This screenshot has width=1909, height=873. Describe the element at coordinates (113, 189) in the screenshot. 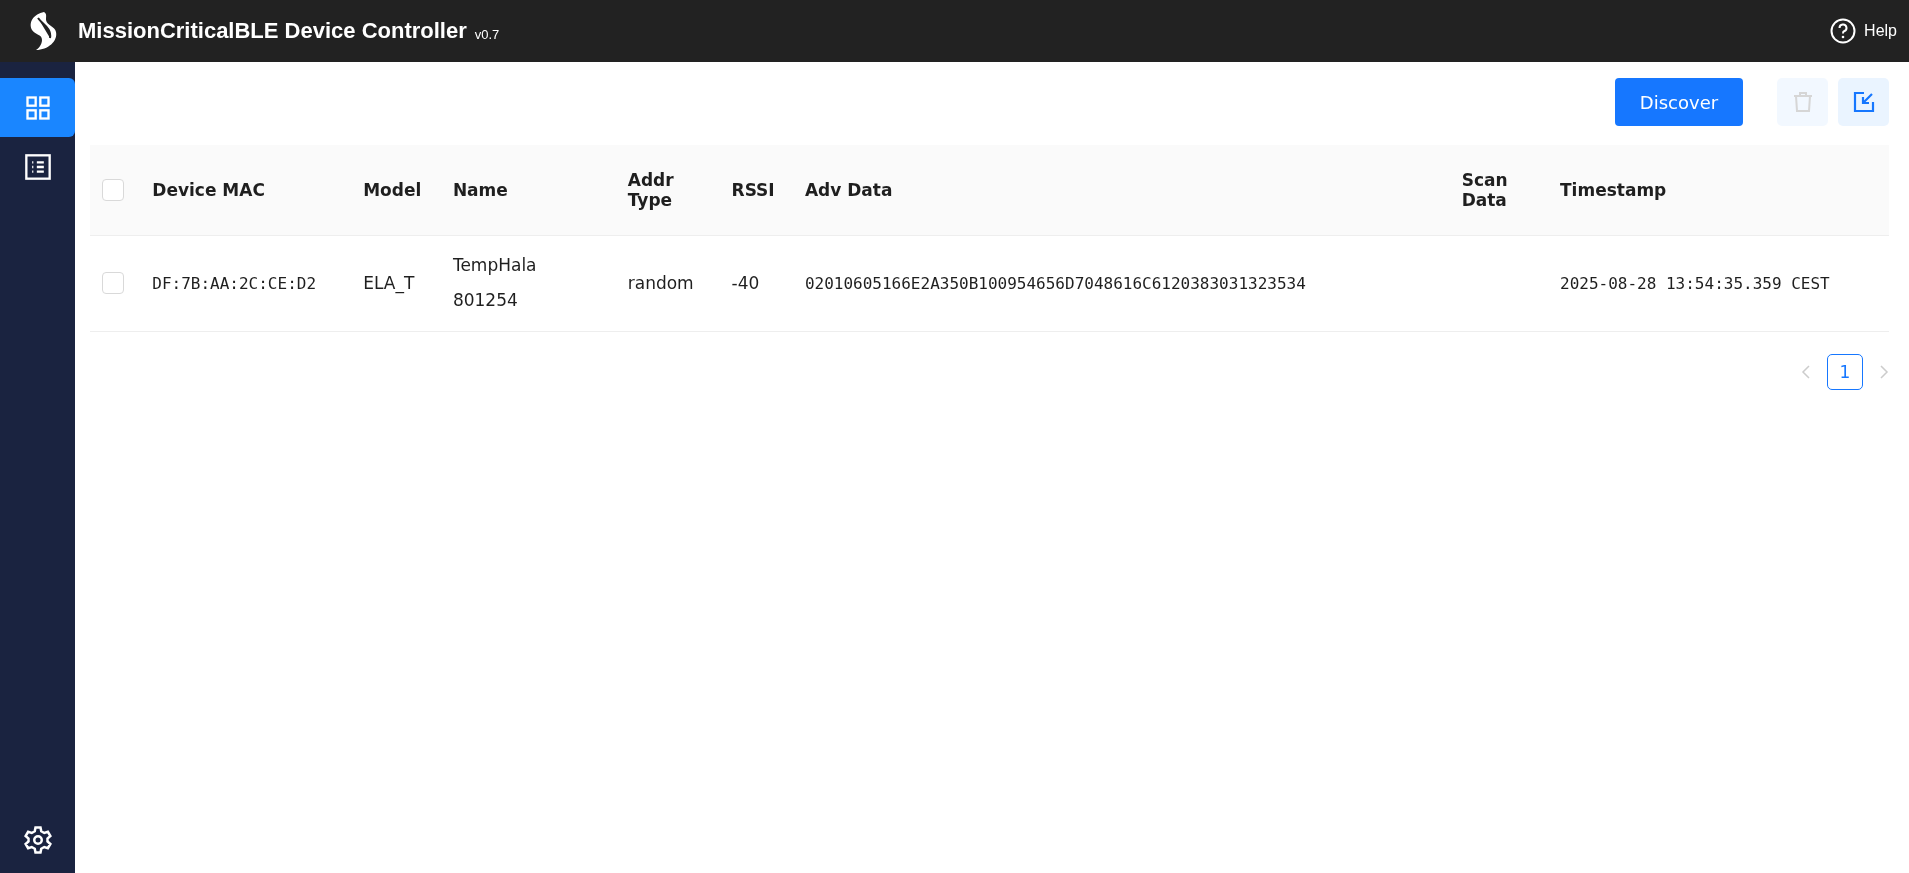

I see `select-all-checkbox` at that location.